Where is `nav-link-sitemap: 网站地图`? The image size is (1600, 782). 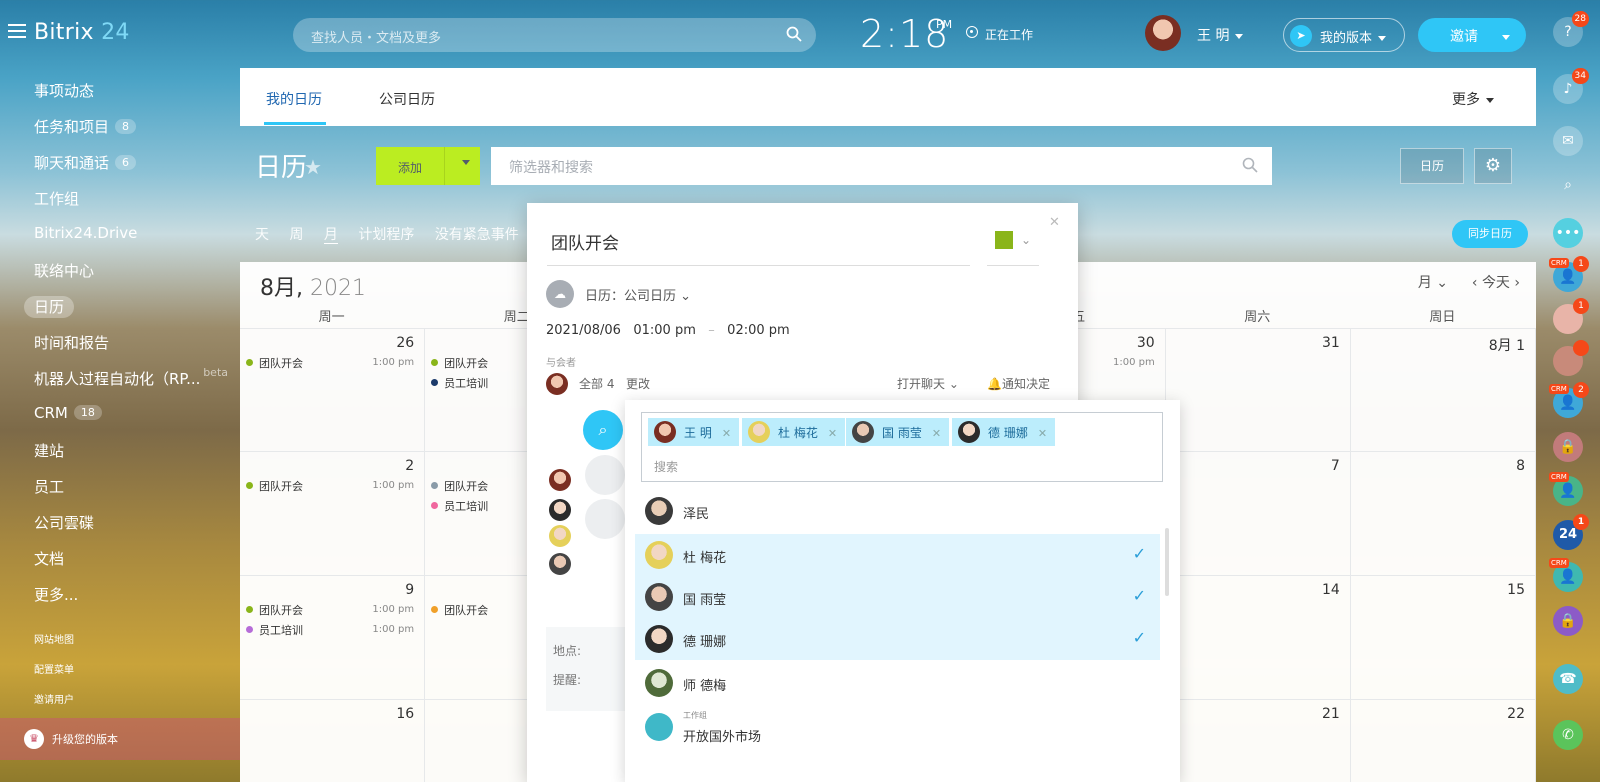 nav-link-sitemap: 网站地图 is located at coordinates (120, 637).